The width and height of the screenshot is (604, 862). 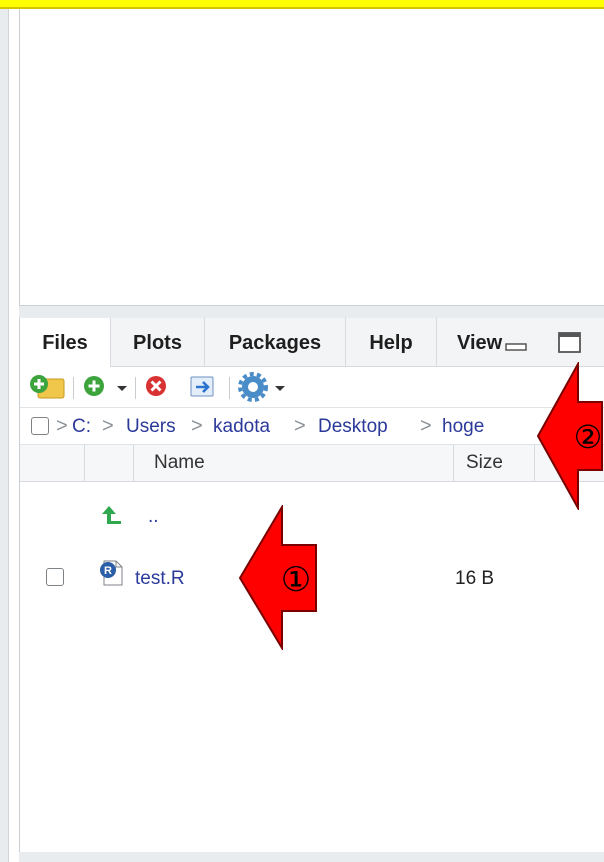 What do you see at coordinates (81, 427) in the screenshot?
I see `breadcrumb-item-c: C:` at bounding box center [81, 427].